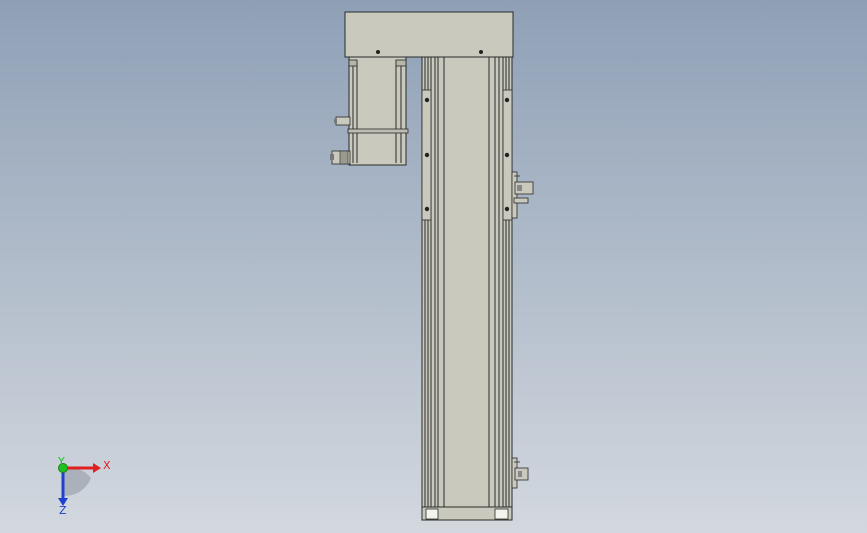 This screenshot has height=533, width=867. Describe the element at coordinates (63, 510) in the screenshot. I see `z-axis-label: Z` at that location.